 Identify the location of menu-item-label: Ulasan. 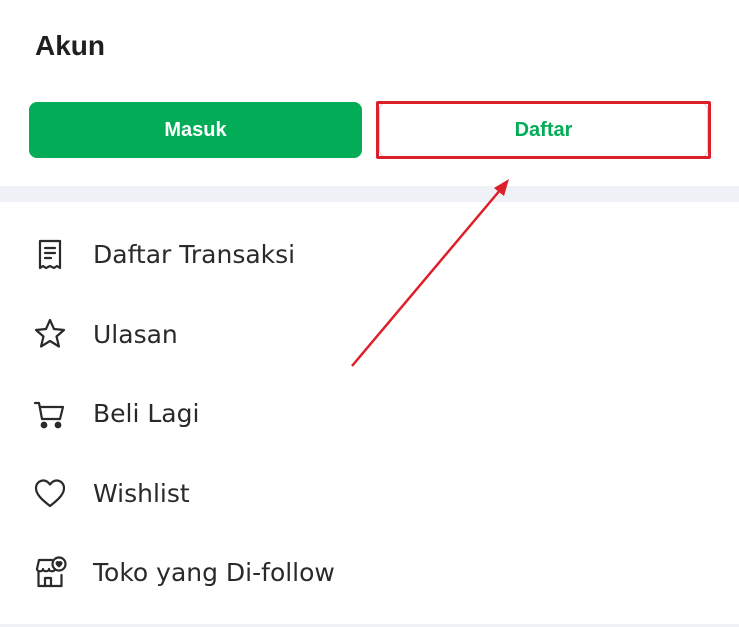
(135, 334).